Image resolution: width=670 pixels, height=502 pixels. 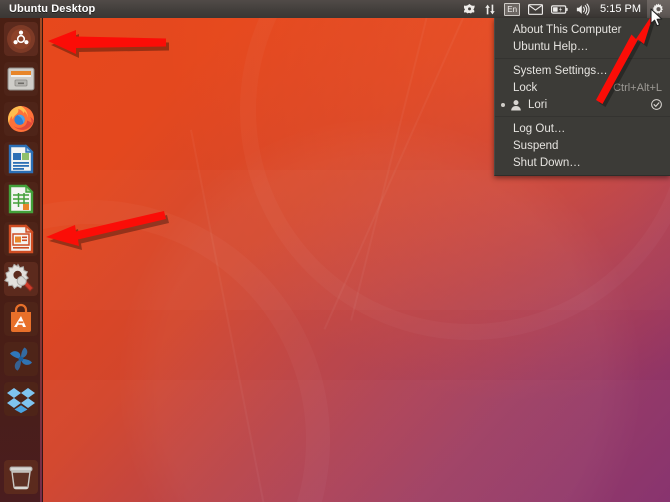 What do you see at coordinates (656, 17) in the screenshot?
I see `mouse-cursor` at bounding box center [656, 17].